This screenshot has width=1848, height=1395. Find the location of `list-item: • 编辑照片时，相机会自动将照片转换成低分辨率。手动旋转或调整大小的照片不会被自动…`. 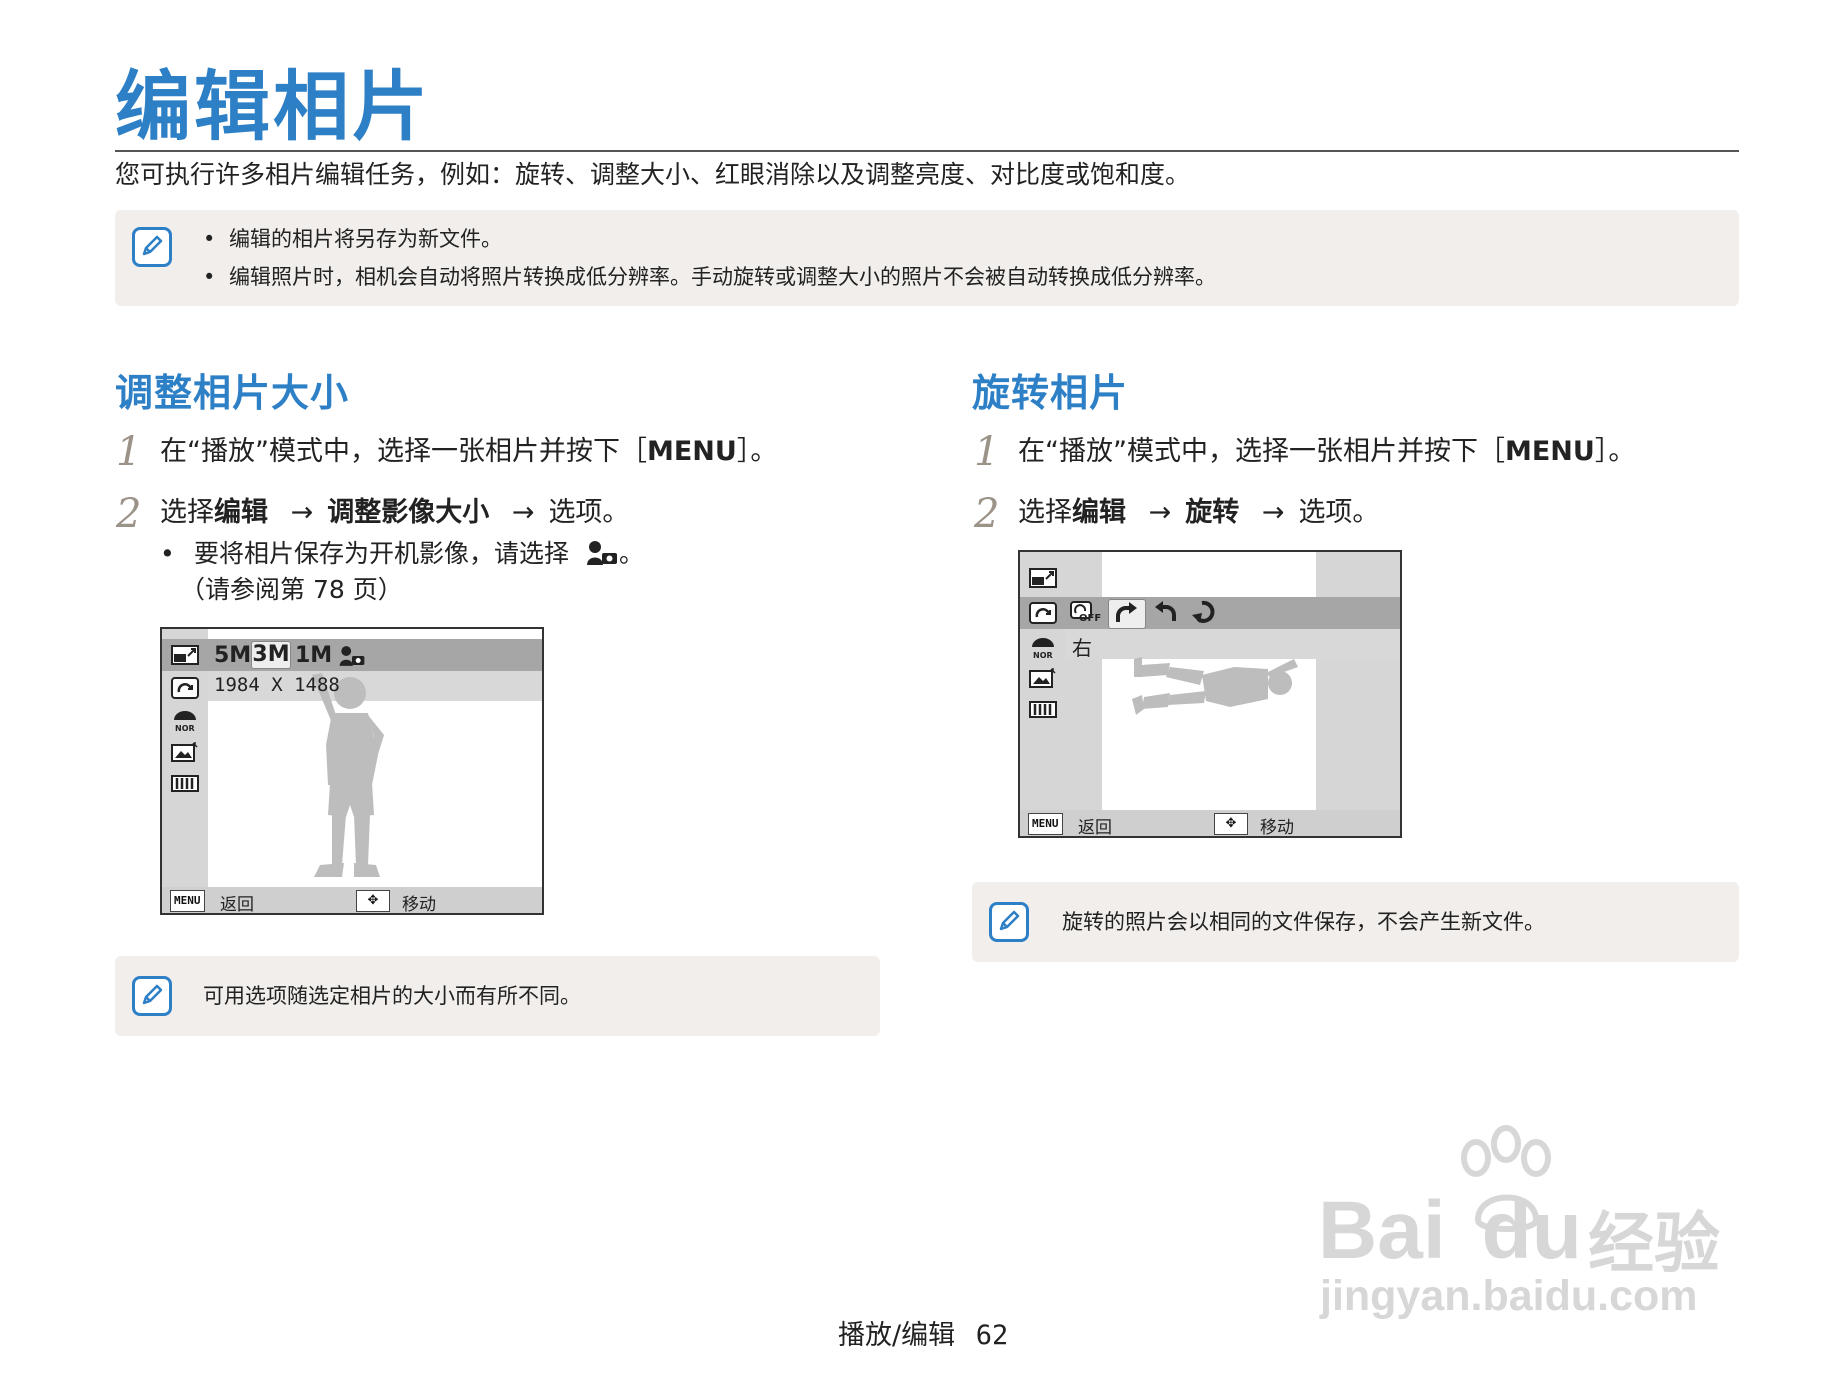

list-item: • 编辑照片时，相机会自动将照片转换成低分辨率。手动旋转或调整大小的照片不会被自动… is located at coordinates (709, 277).